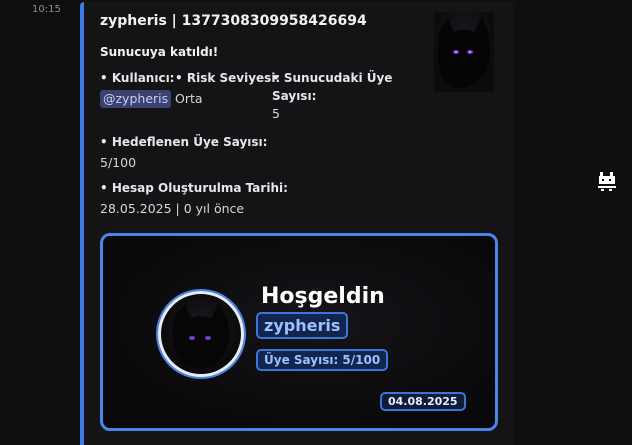  Describe the element at coordinates (137, 78) in the screenshot. I see `field-user-name: • Kullanıcı:` at that location.